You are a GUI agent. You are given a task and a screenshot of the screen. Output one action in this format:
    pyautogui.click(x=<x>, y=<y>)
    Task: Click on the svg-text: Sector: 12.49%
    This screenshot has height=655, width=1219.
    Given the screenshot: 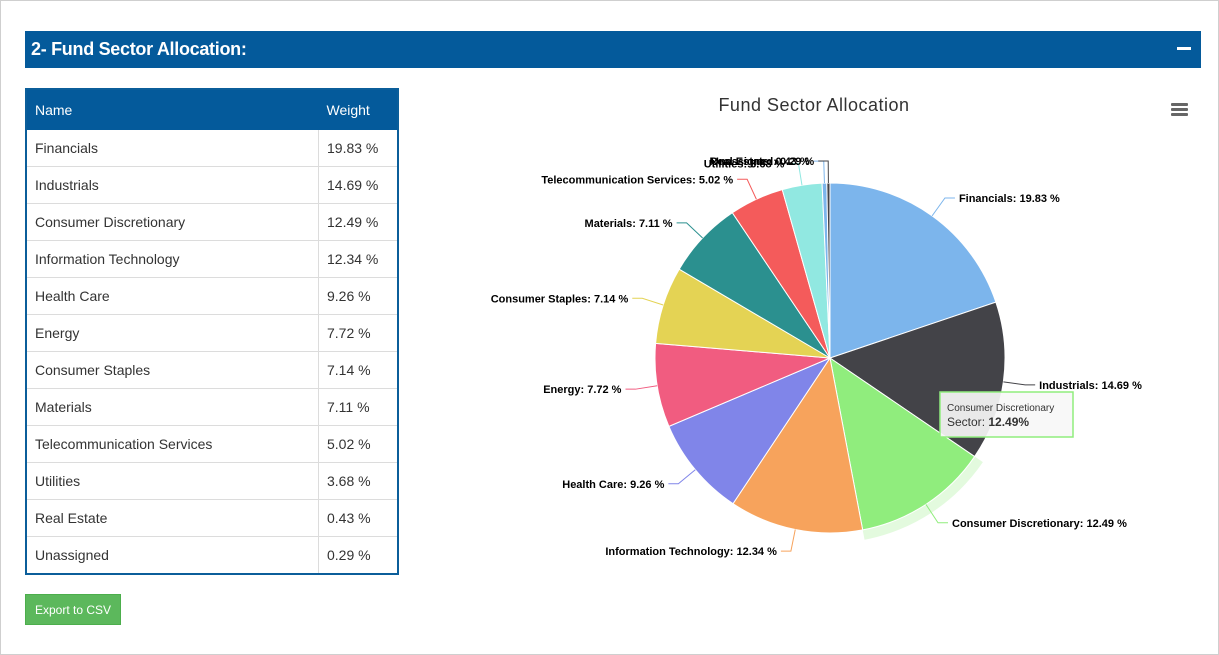 What is the action you would take?
    pyautogui.click(x=988, y=422)
    